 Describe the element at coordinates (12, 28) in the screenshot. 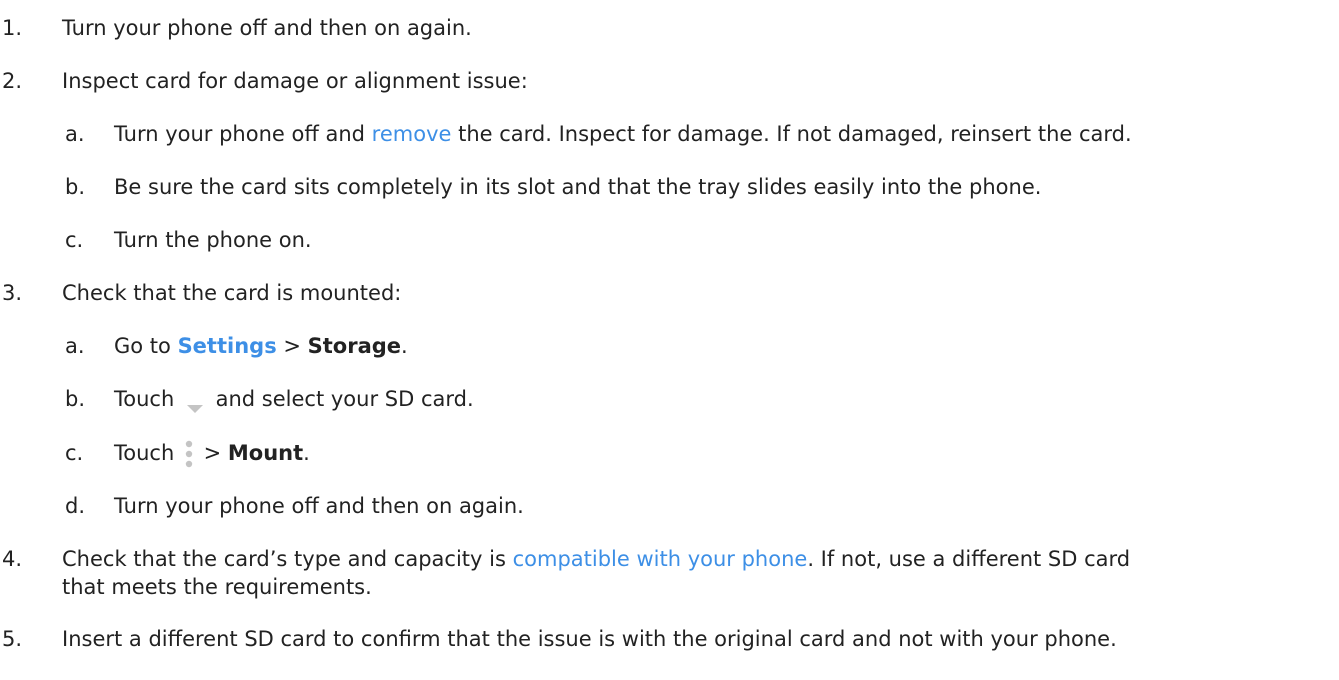

I see `step-number: 1.` at that location.